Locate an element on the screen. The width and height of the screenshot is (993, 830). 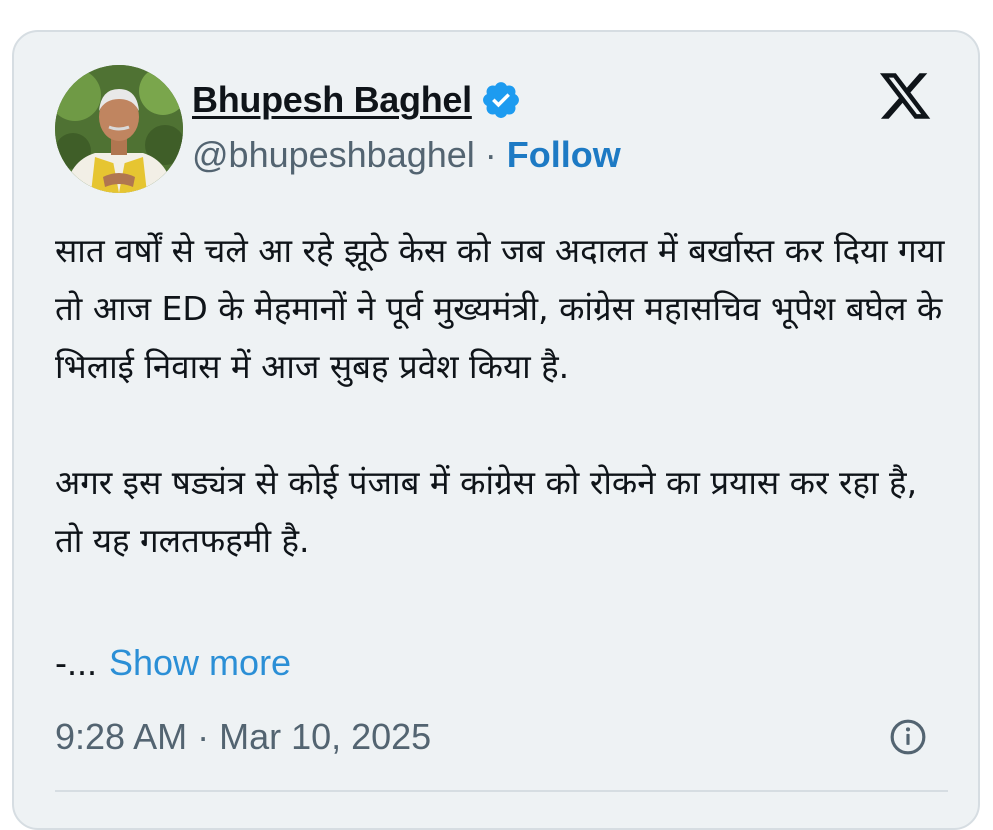
author-handle: @bhupeshbaghel is located at coordinates (333, 155).